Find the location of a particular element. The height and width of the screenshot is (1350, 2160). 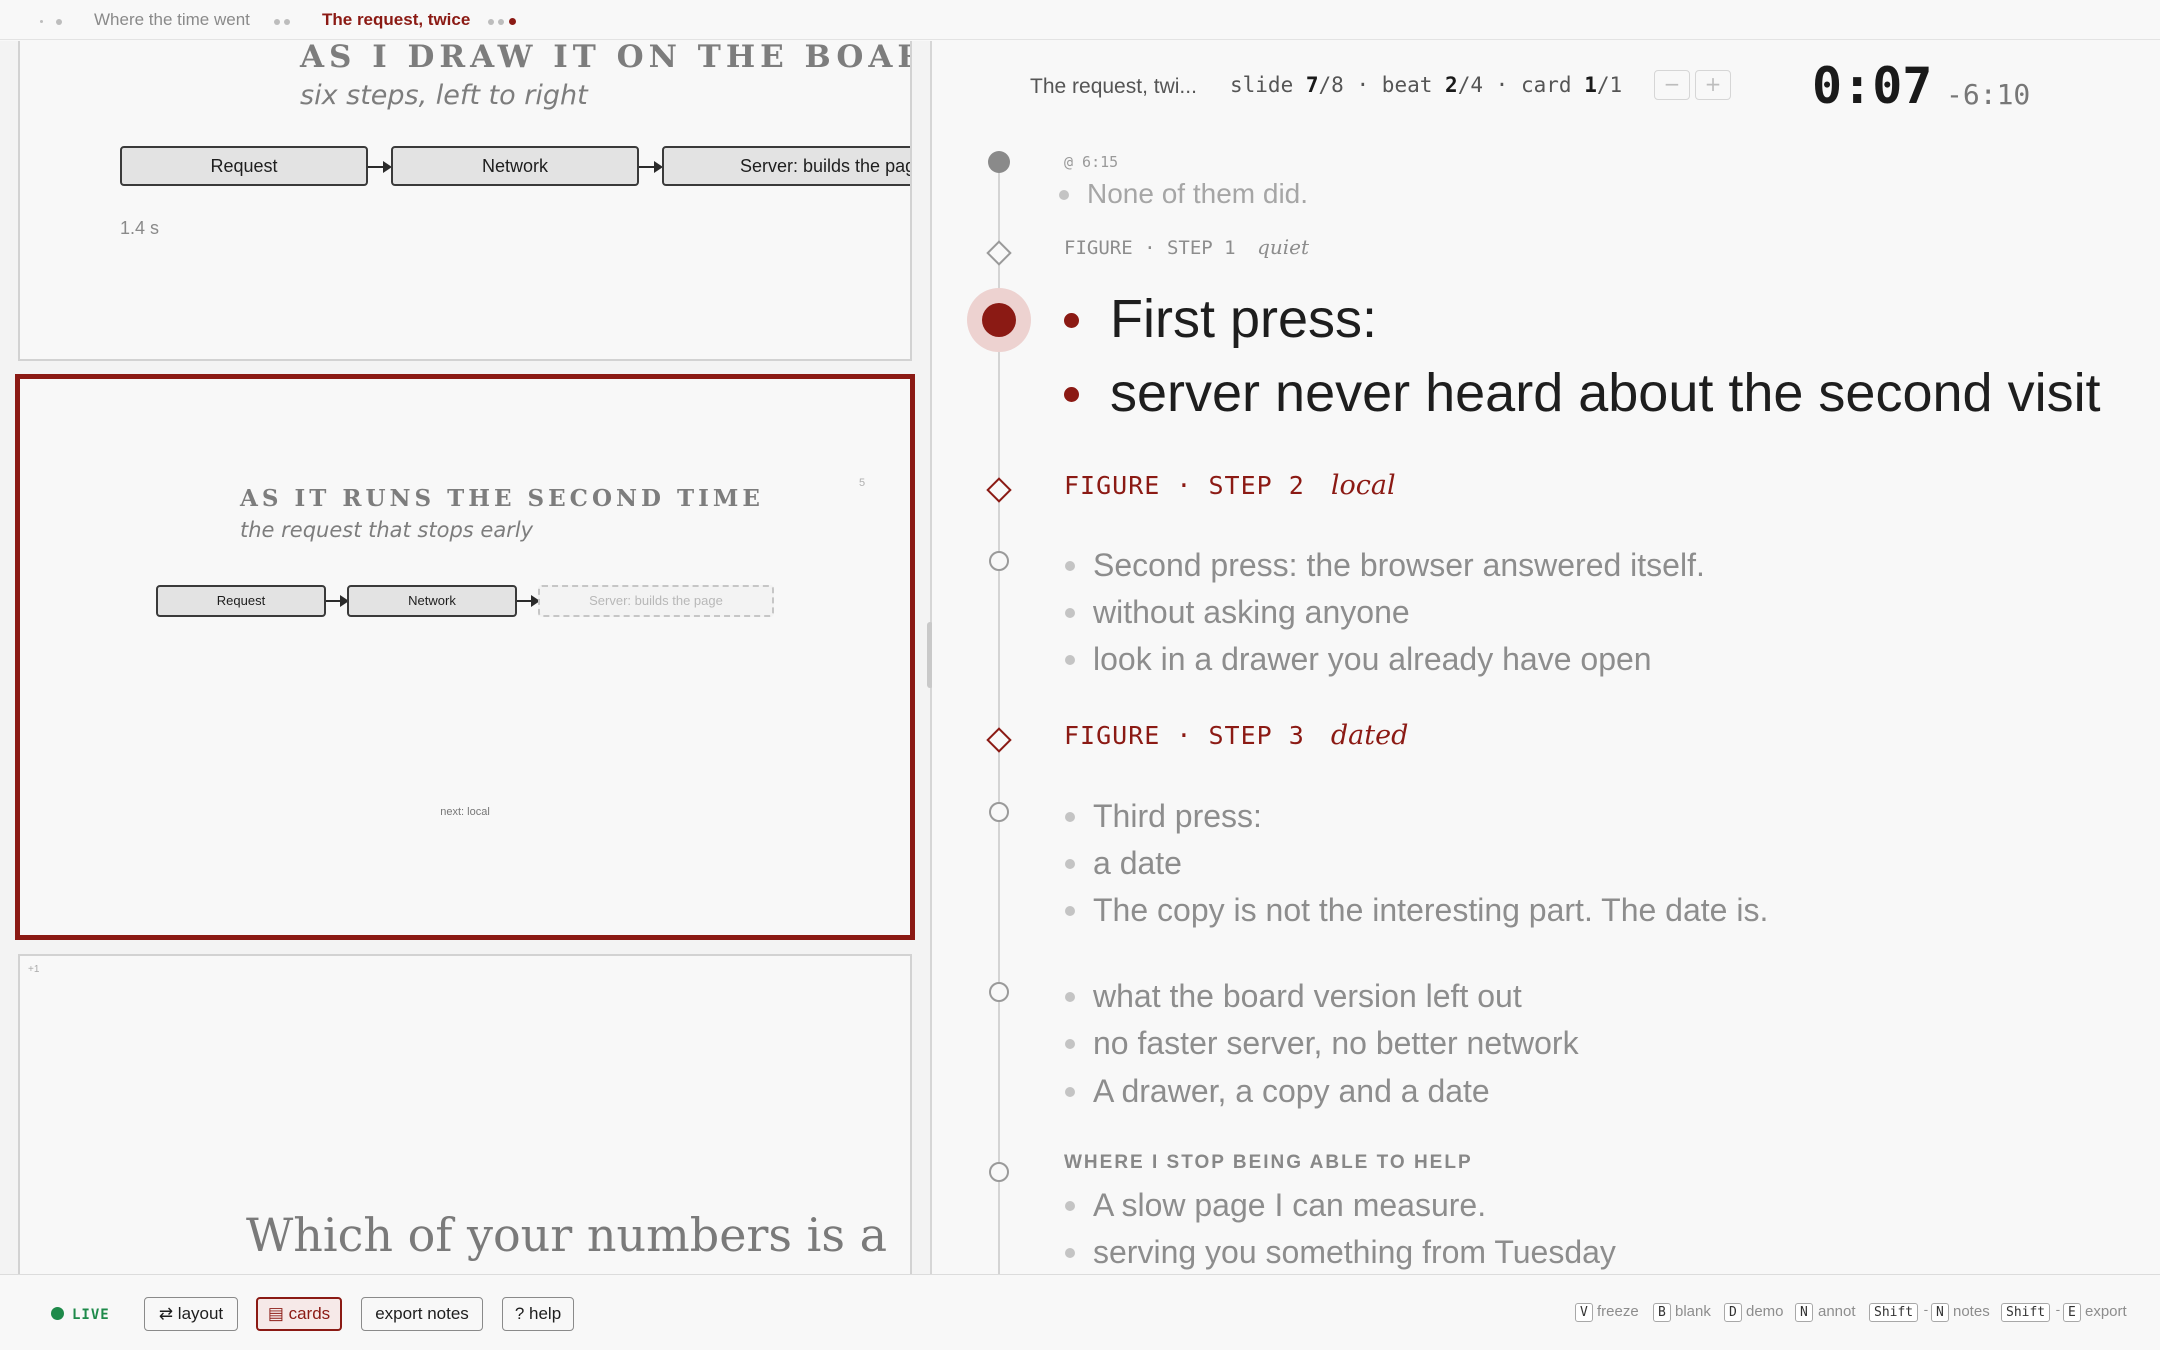

step-cue: quiet is located at coordinates (1283, 247).